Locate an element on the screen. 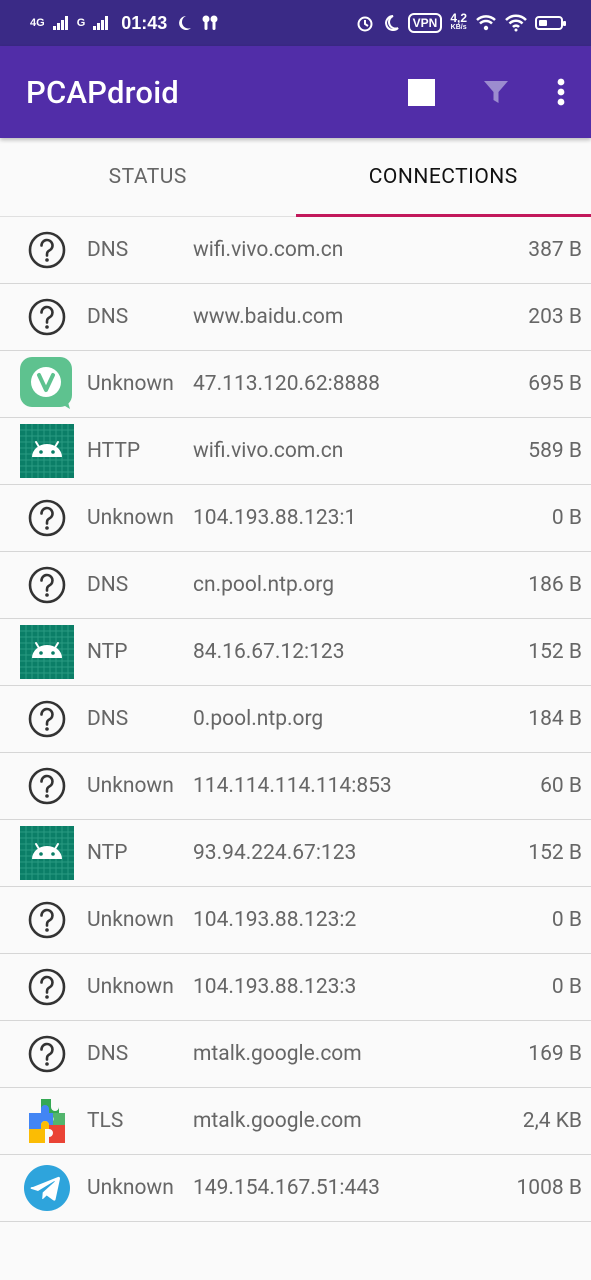 The image size is (591, 1280). connection-row: NTP 84.16.67.12:123 152 B is located at coordinates (295, 652).